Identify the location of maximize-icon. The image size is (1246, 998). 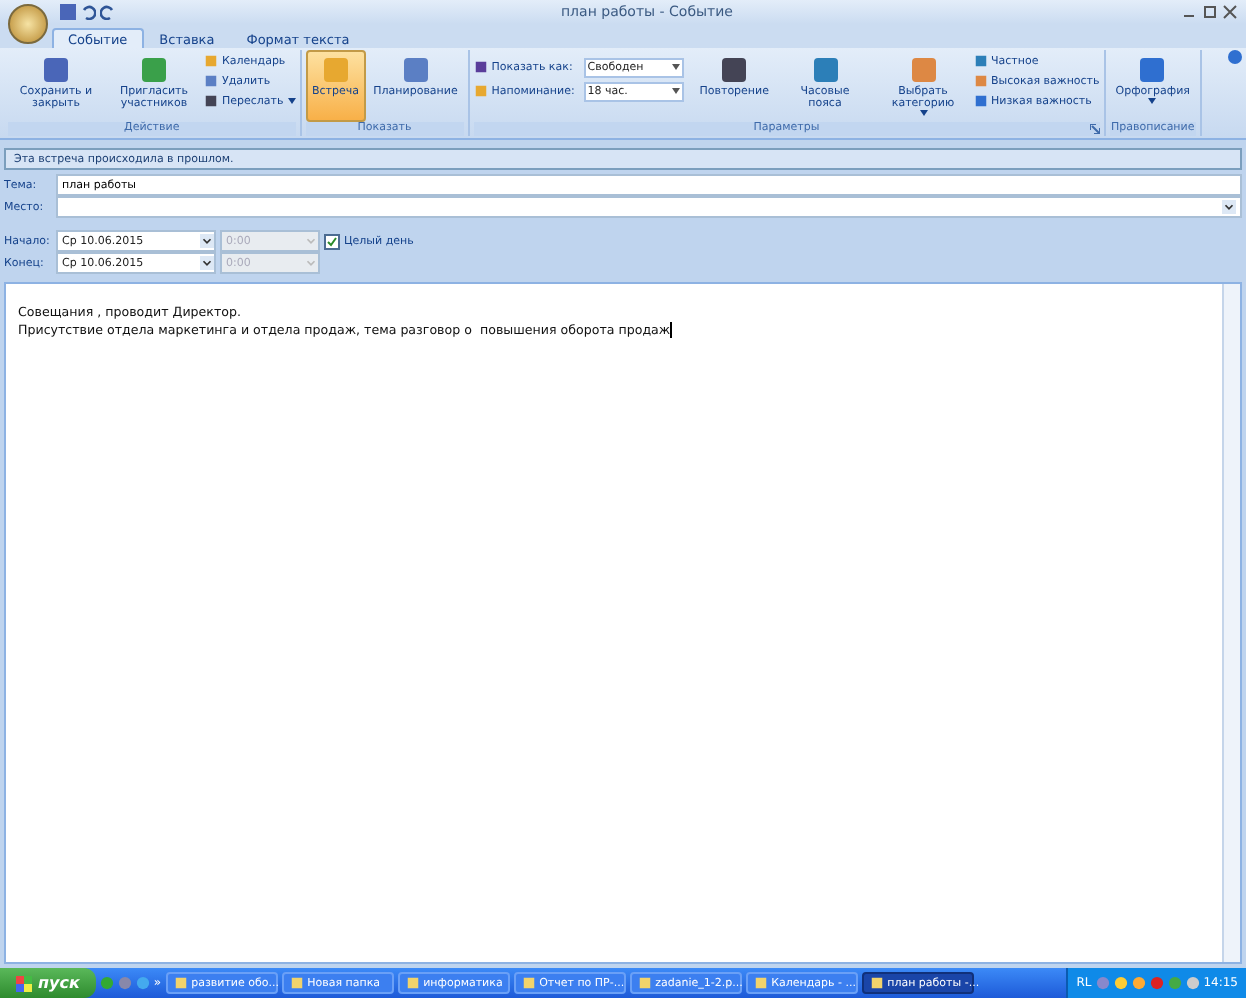
(1210, 12).